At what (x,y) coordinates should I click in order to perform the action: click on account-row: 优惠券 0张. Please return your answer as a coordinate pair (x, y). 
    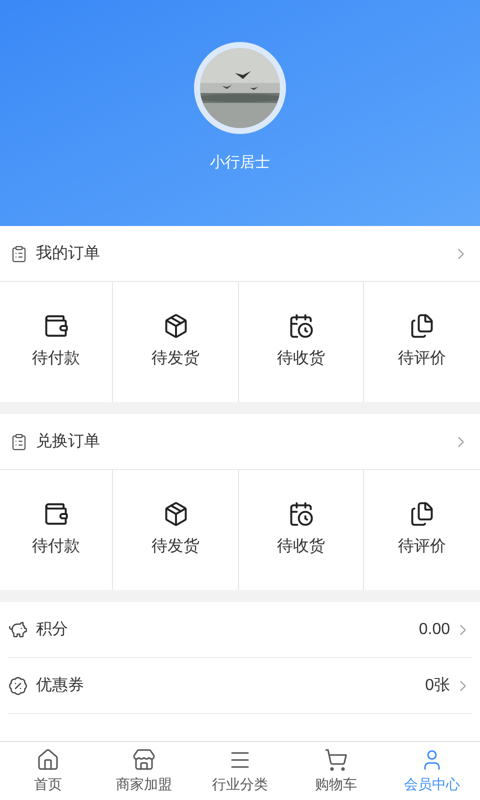
    Looking at the image, I should click on (240, 686).